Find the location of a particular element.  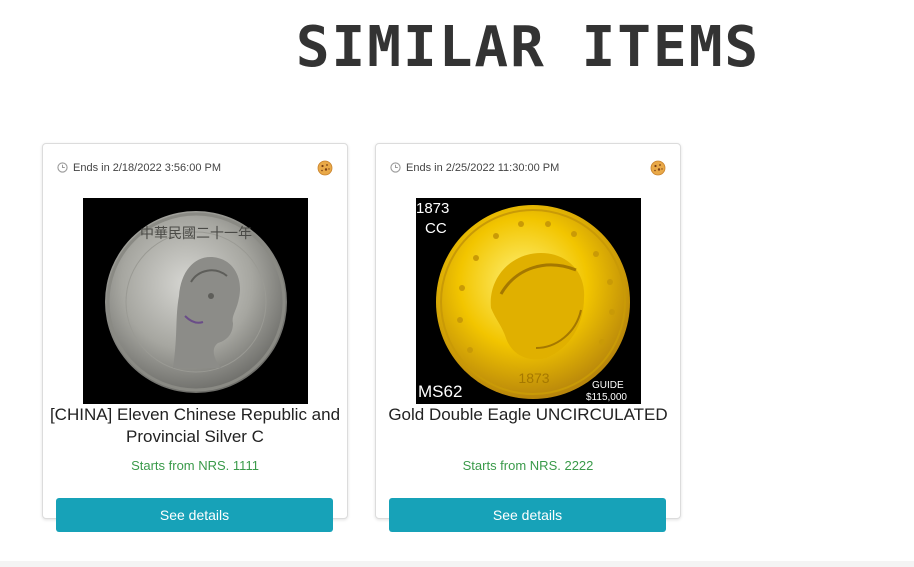

coin-date: 1873 is located at coordinates (533, 378).